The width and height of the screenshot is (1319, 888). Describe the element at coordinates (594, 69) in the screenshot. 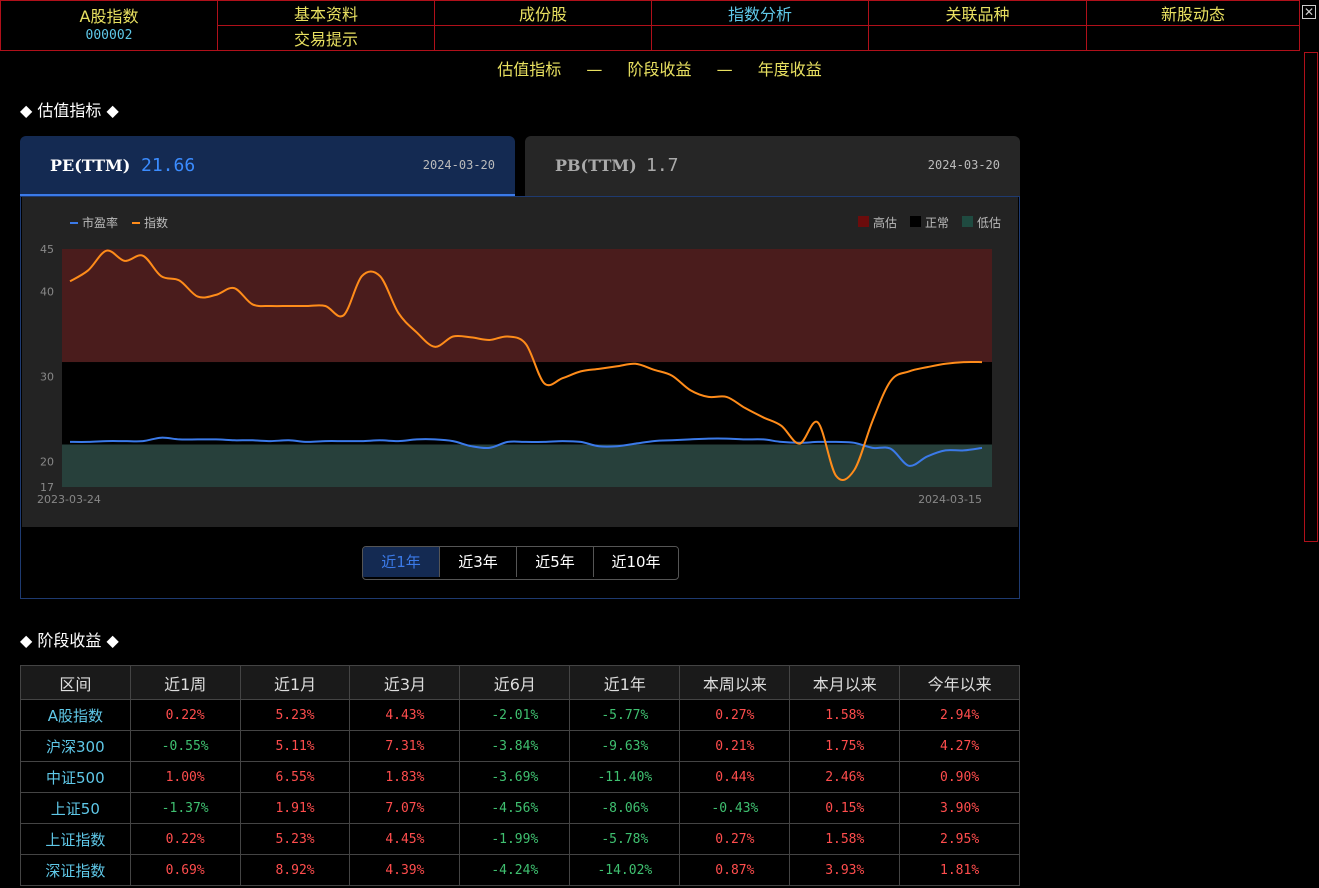

I see `anchor-sep: —` at that location.